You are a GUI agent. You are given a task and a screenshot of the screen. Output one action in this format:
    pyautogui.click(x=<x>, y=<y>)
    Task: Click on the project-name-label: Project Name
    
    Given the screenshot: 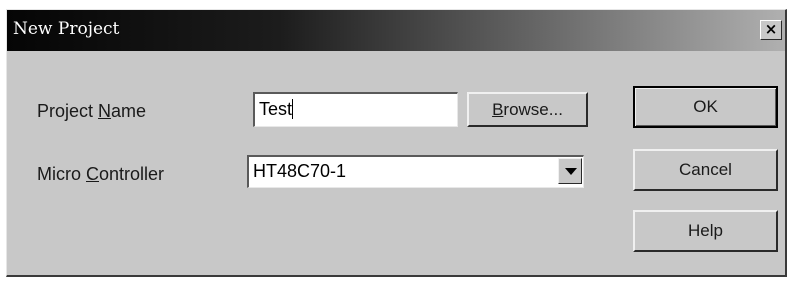 What is the action you would take?
    pyautogui.click(x=92, y=111)
    